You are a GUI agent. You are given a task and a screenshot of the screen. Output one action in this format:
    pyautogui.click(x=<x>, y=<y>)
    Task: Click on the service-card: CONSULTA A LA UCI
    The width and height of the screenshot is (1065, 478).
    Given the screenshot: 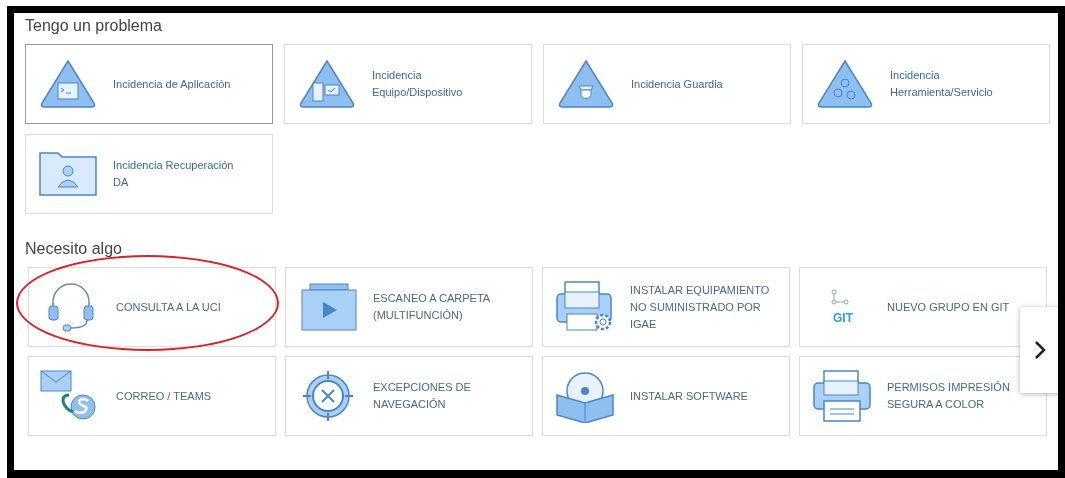 What is the action you would take?
    pyautogui.click(x=152, y=307)
    